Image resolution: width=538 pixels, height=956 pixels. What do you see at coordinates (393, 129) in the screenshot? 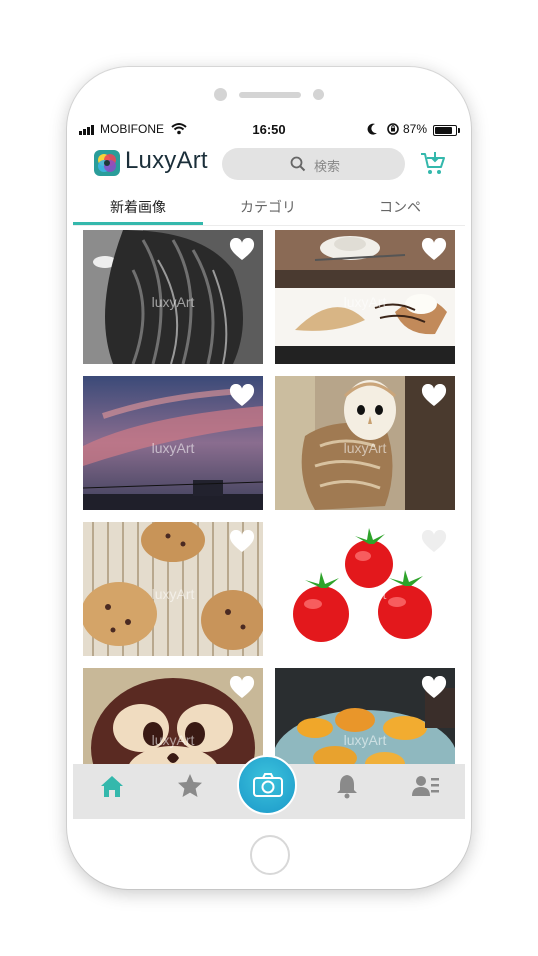
I see `rotation-lock-icon` at bounding box center [393, 129].